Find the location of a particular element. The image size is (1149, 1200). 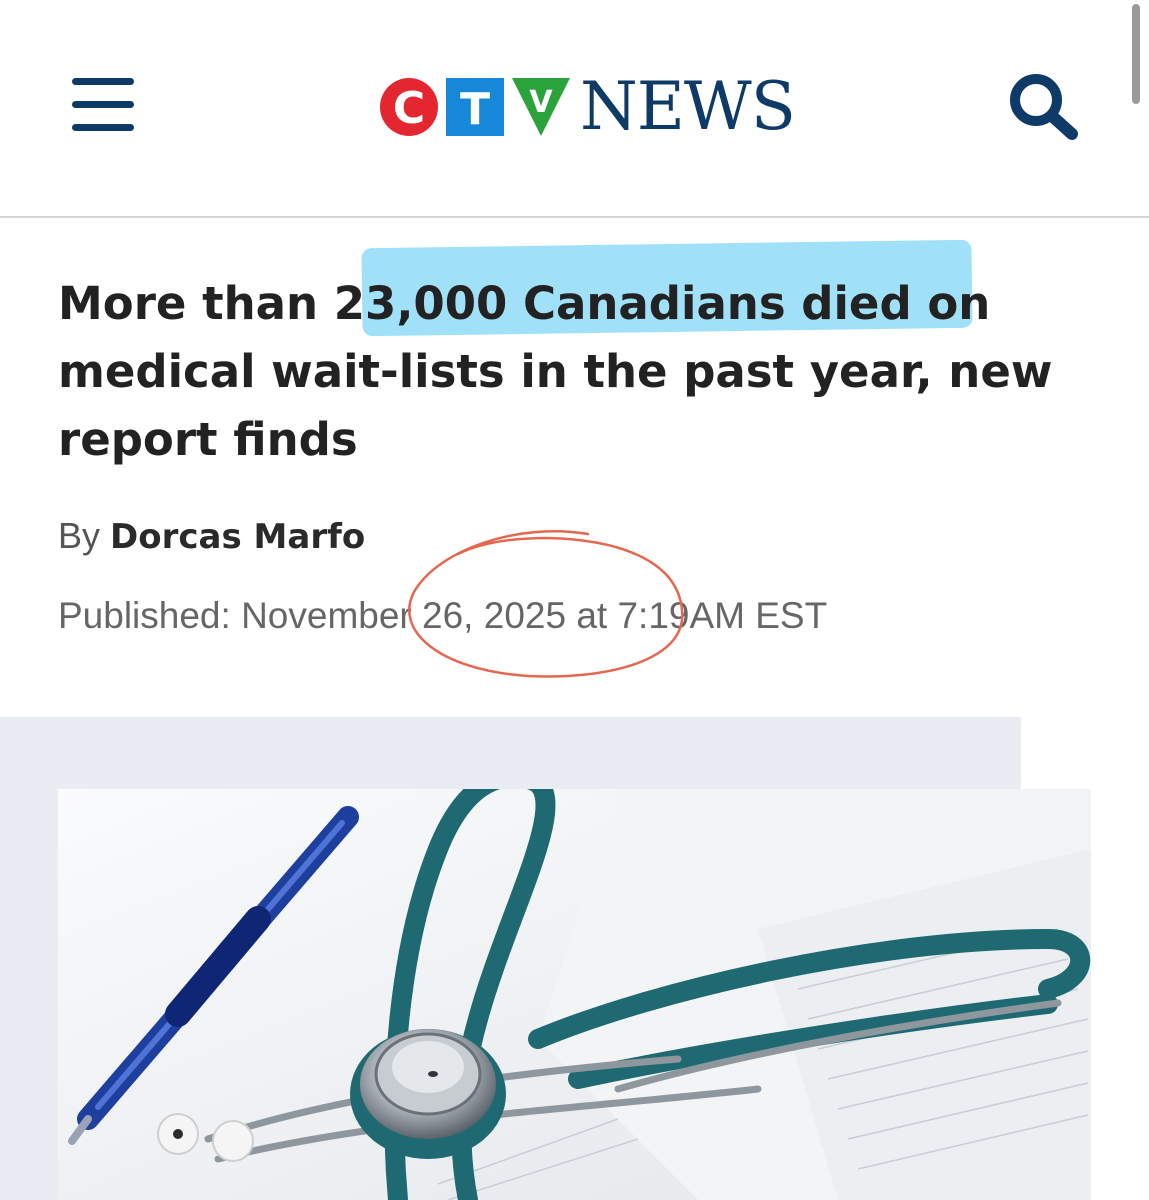

ctv-news-logo: C T V NEWS is located at coordinates (588, 107).